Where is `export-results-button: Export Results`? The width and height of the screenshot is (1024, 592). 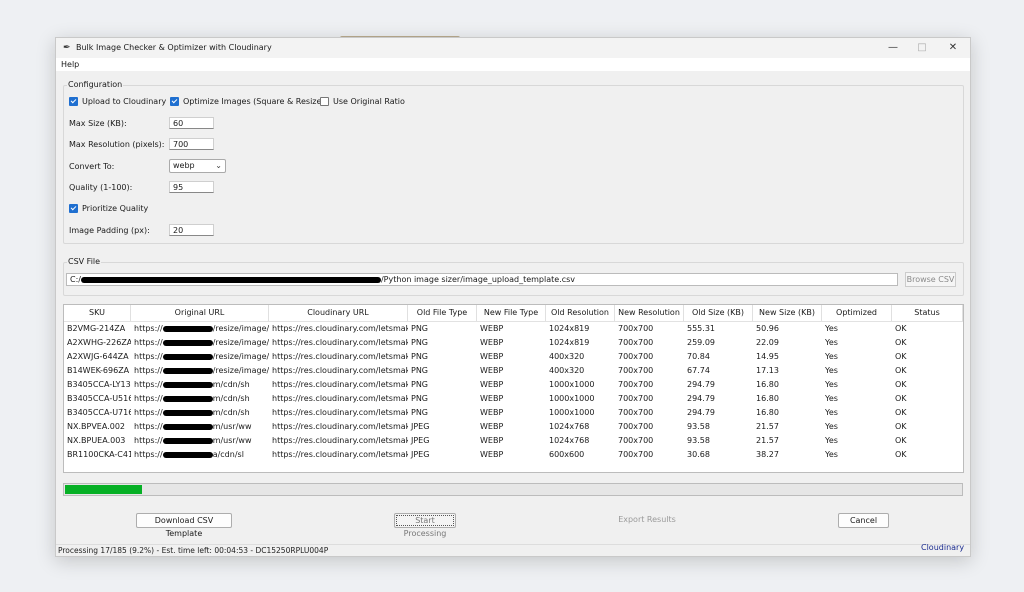
export-results-button: Export Results is located at coordinates (647, 520).